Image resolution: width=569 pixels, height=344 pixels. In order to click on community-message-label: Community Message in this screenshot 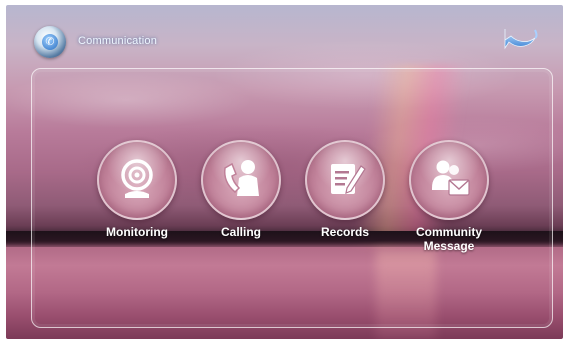, I will do `click(449, 239)`.